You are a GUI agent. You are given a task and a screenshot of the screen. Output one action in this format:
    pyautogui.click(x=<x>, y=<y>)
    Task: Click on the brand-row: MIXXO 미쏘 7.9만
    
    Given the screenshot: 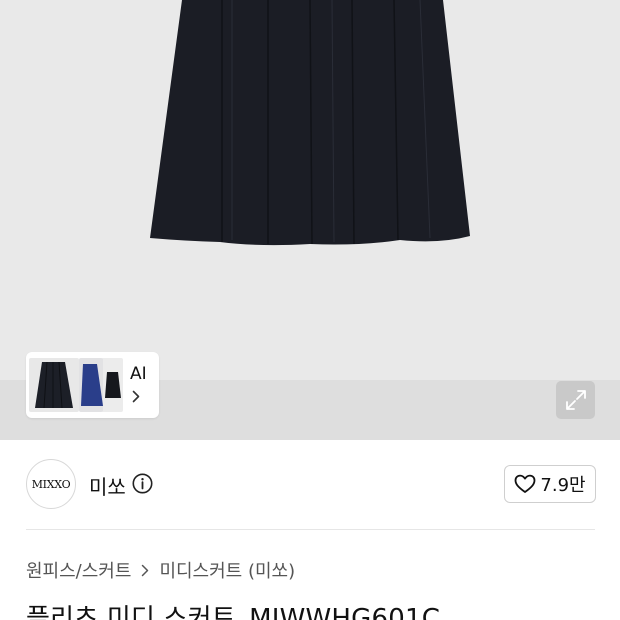 What is the action you would take?
    pyautogui.click(x=311, y=485)
    